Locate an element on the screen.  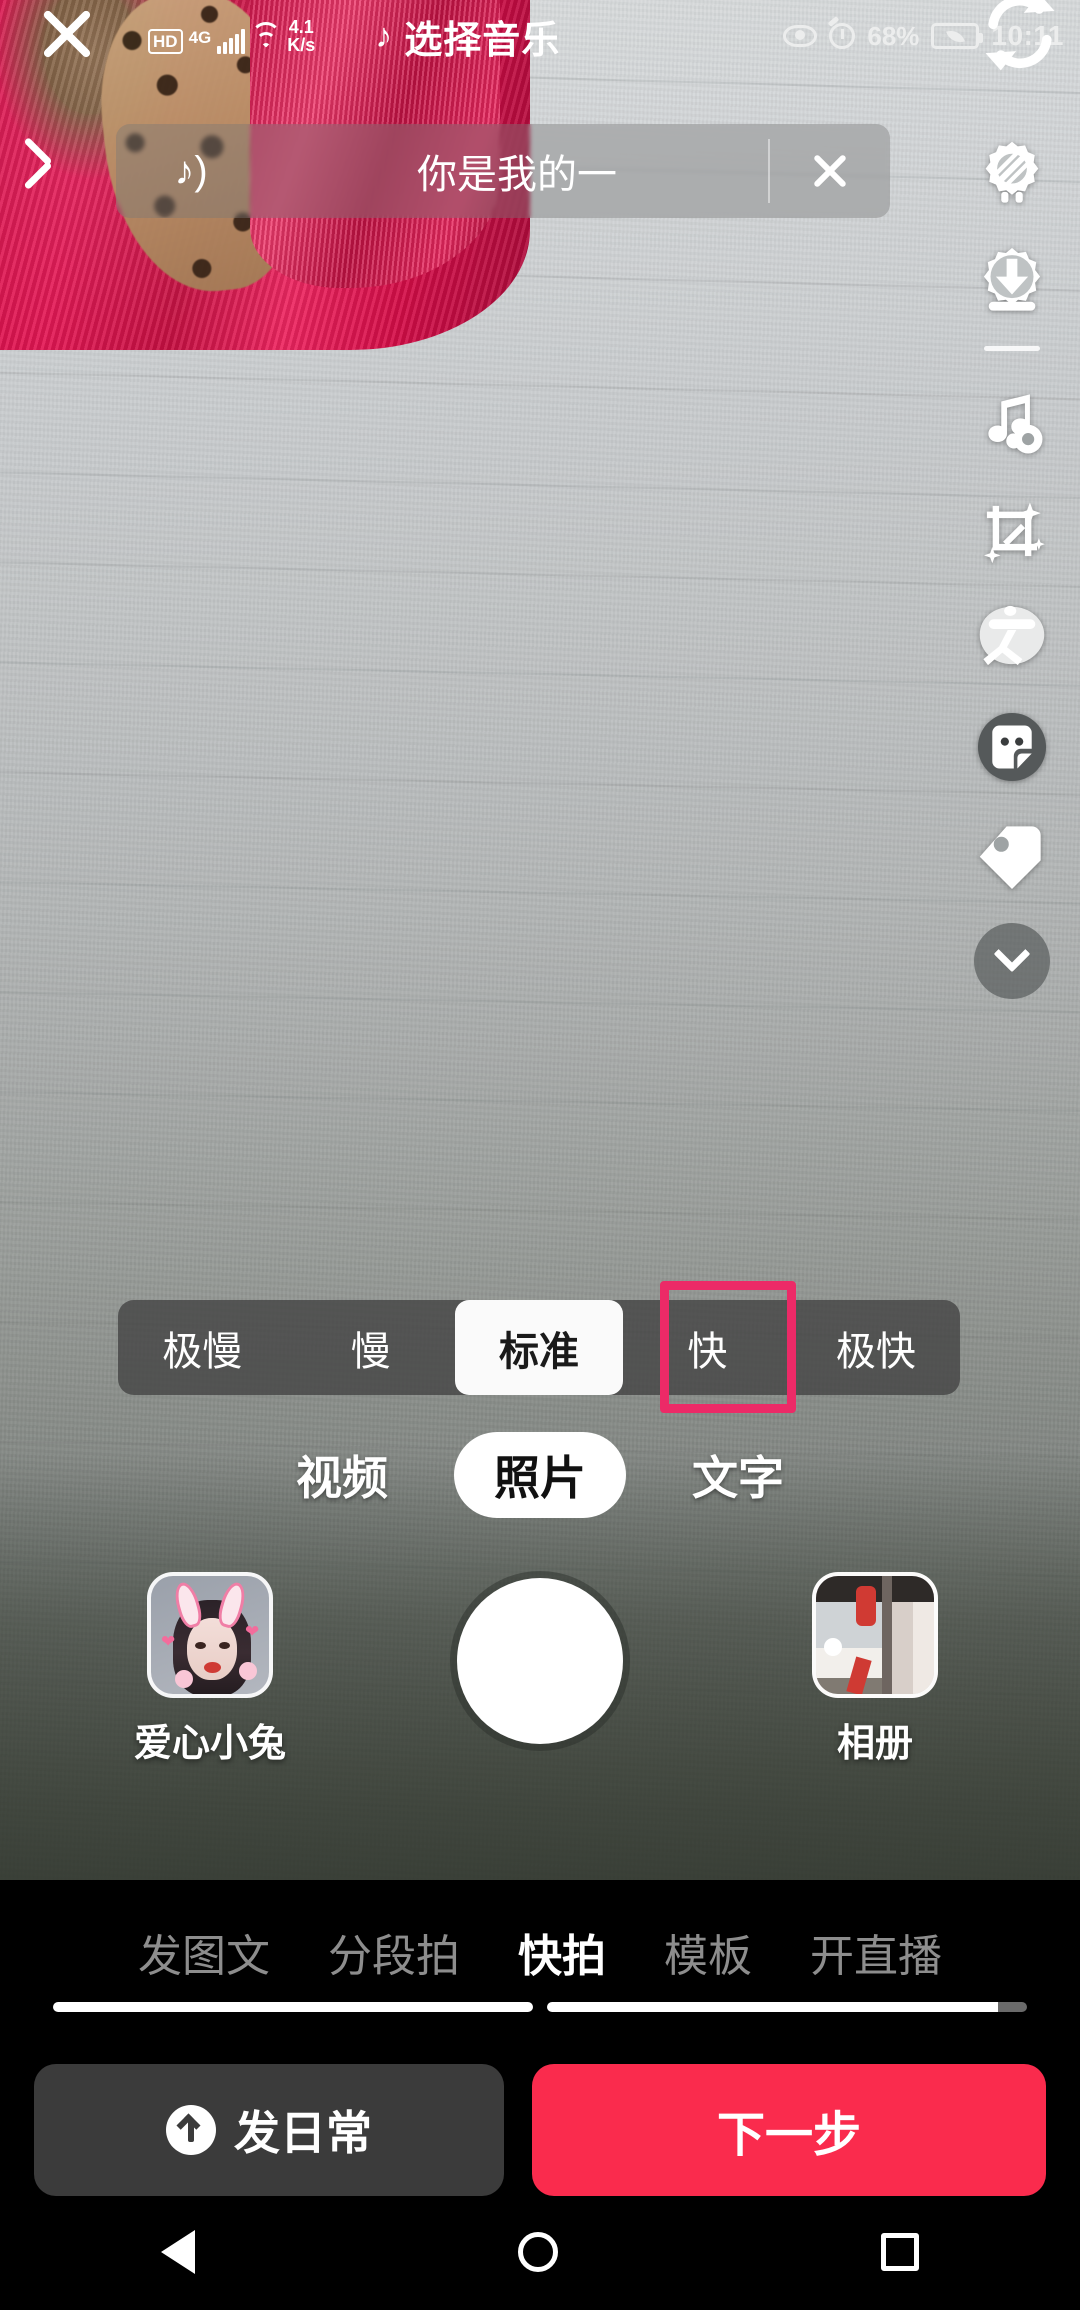
capture-nav-tab-2: 快拍 is located at coordinates (562, 1952).